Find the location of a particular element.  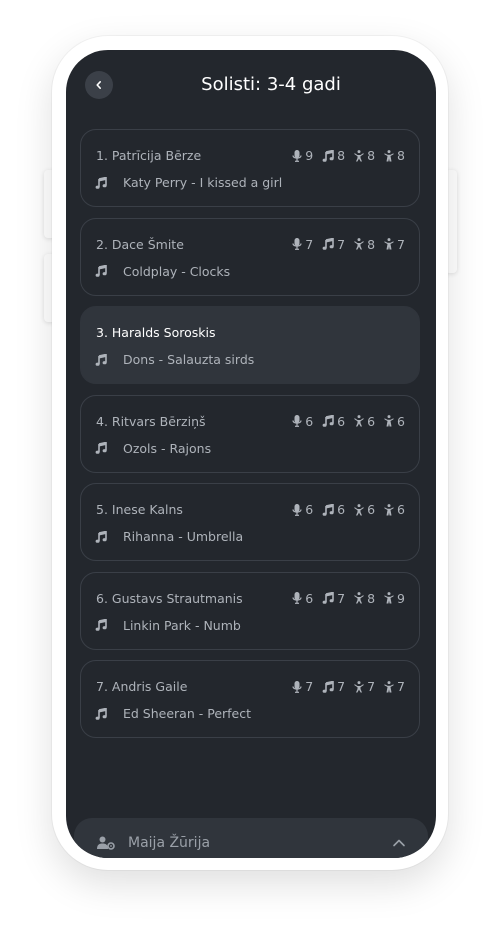

judge-selector: Maija Žūrija is located at coordinates (251, 838).